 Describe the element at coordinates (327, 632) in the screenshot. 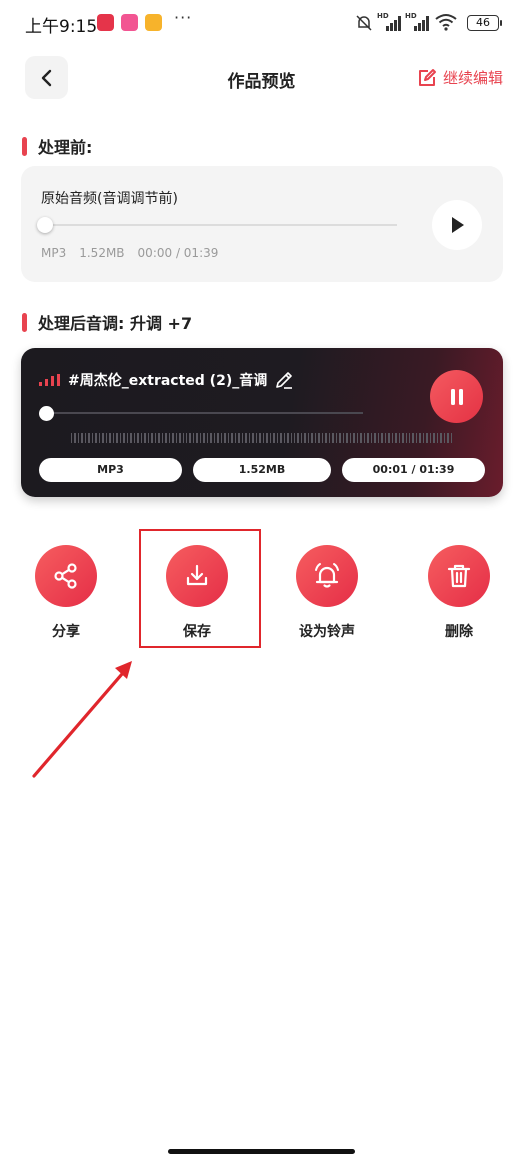

I see `set-ringtone-label: 设为铃声` at that location.